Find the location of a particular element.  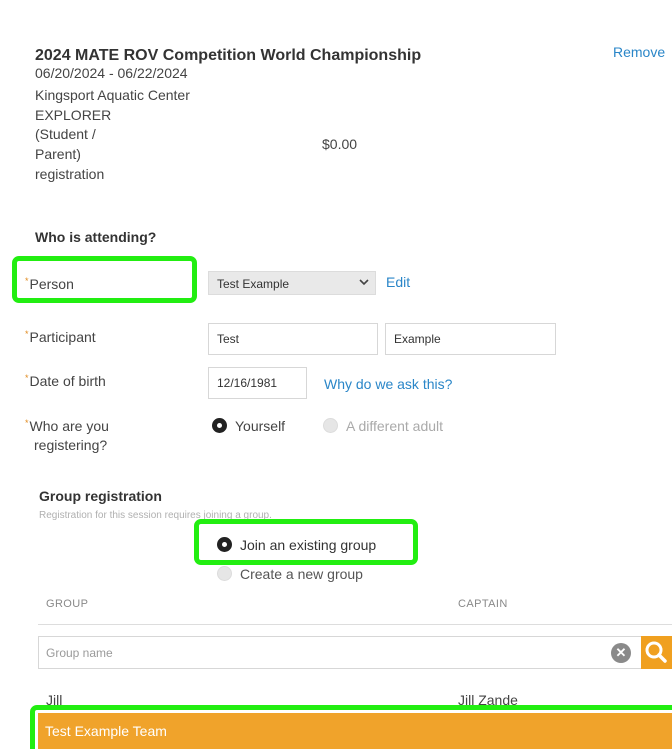

option-create-group: Create a new group is located at coordinates (290, 574).